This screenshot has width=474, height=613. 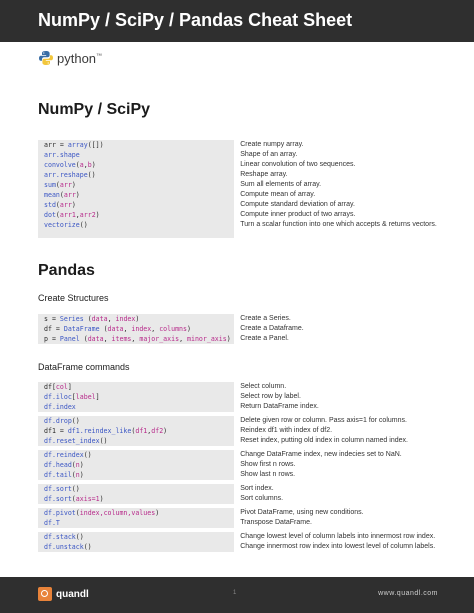 I want to click on code-token: df.iloc, so click(x=58, y=397).